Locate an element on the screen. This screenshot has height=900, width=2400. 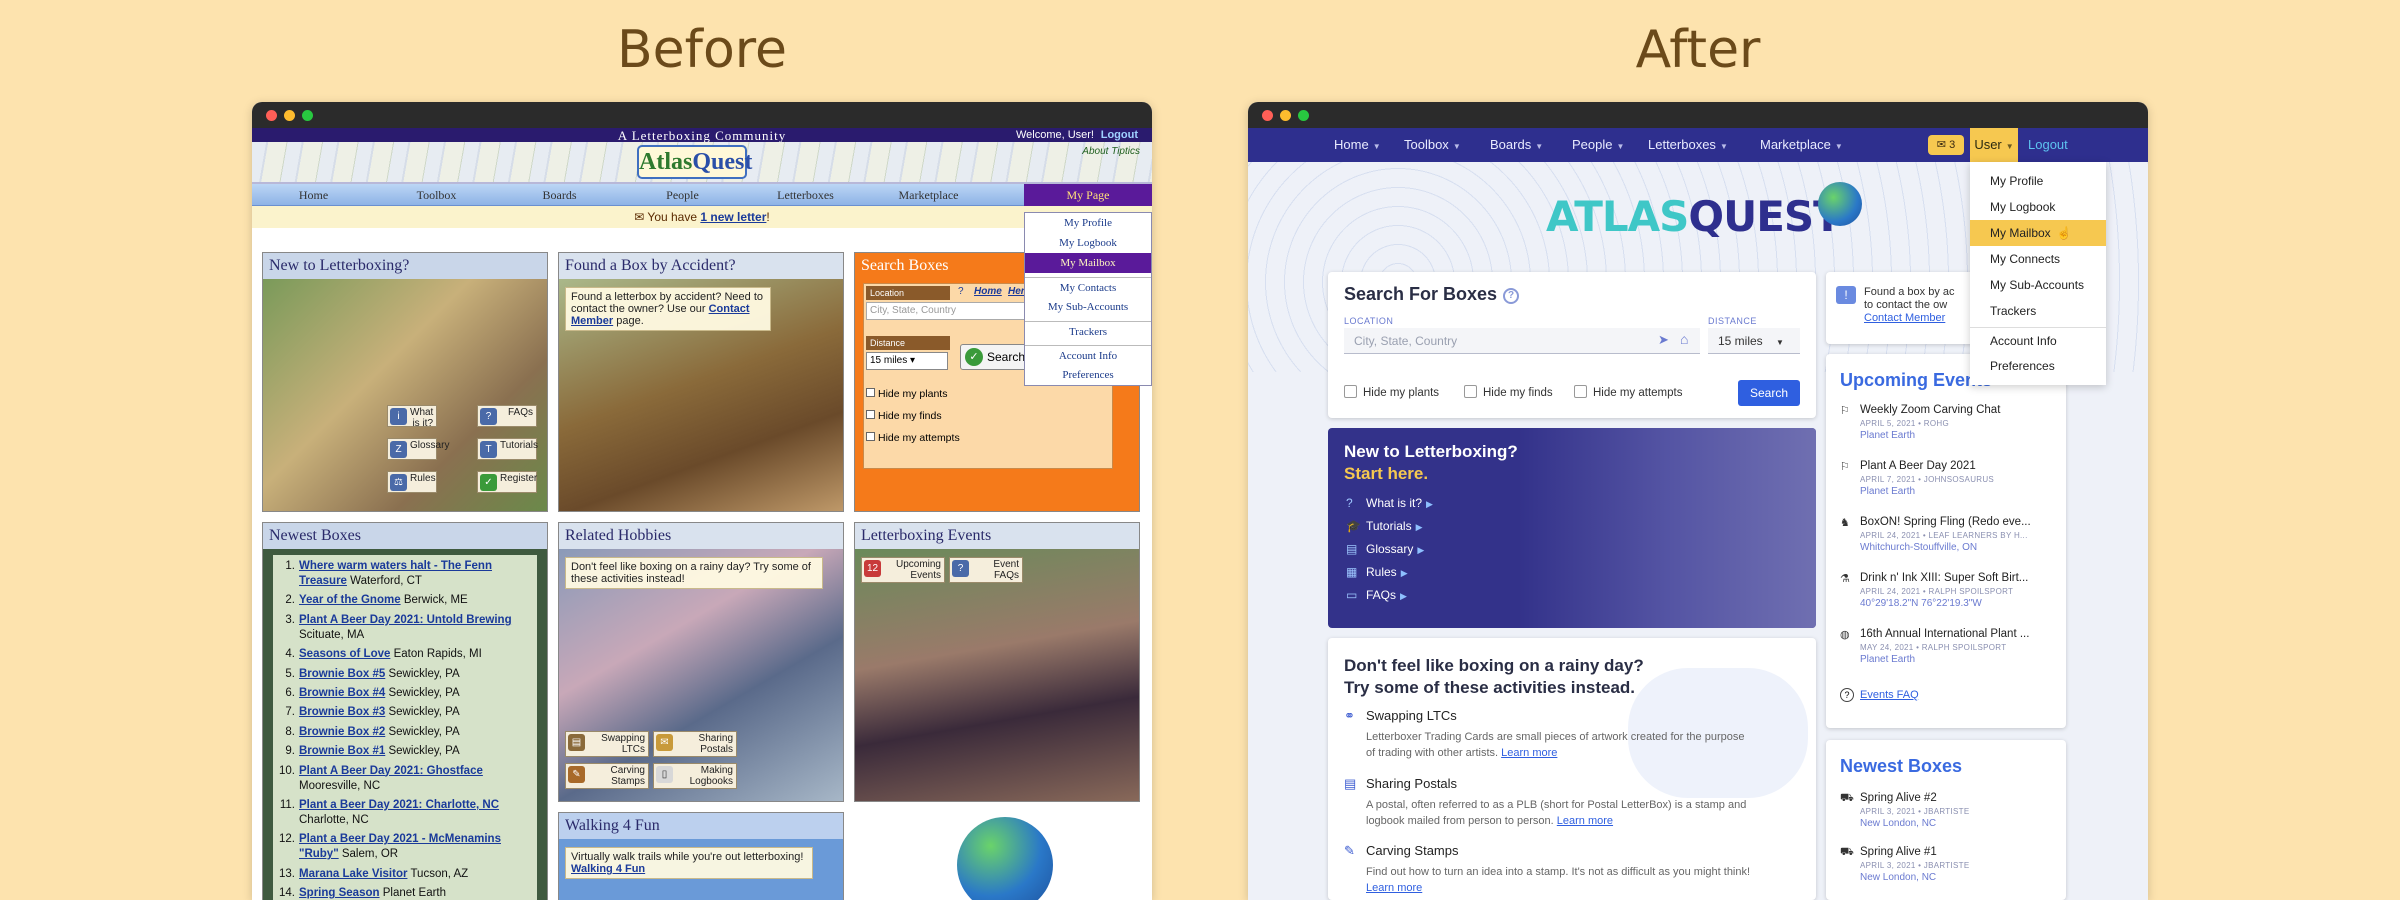
what-is-it-link: ? What is it? ▶ is located at coordinates (1389, 503).